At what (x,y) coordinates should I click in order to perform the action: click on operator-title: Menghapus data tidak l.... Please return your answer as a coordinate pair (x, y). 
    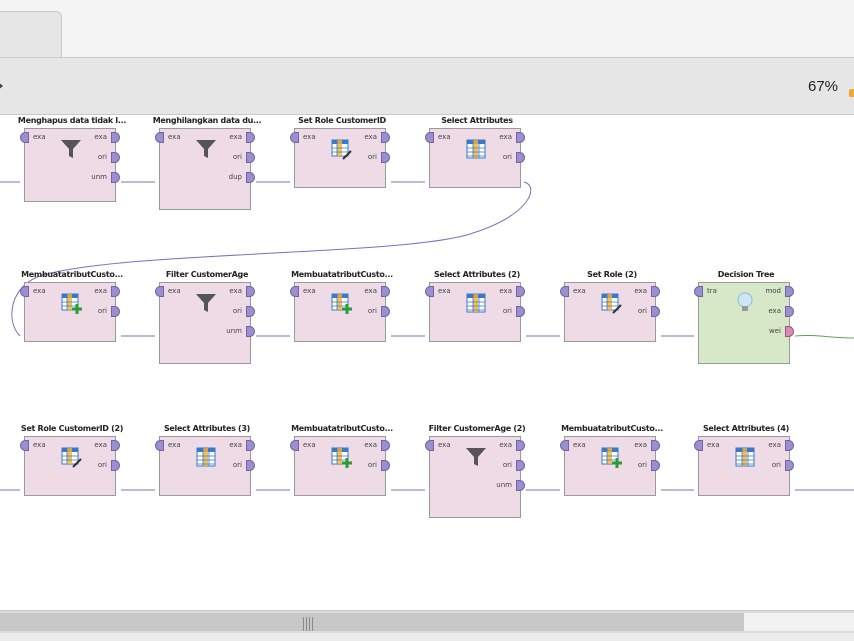
    Looking at the image, I should click on (72, 120).